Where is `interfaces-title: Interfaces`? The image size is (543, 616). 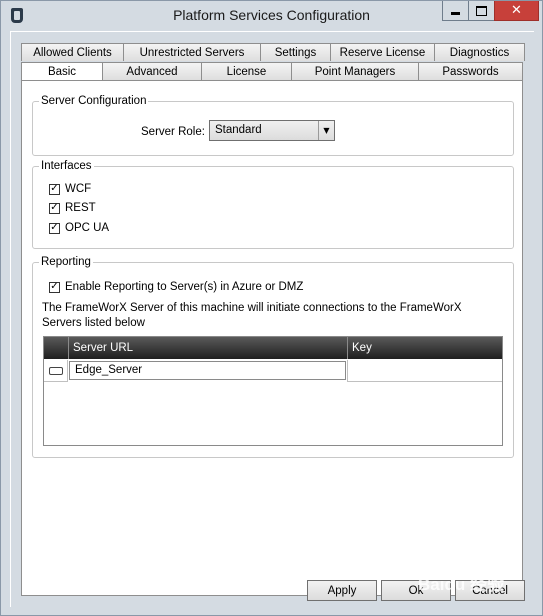 interfaces-title: Interfaces is located at coordinates (66, 166).